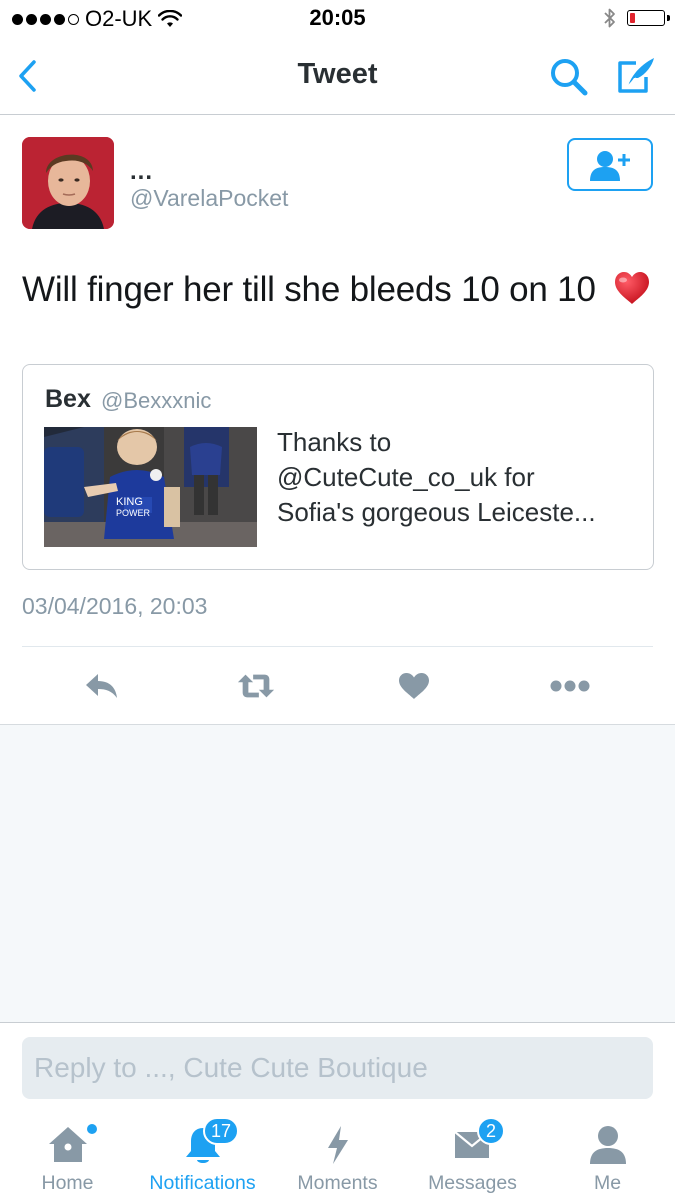 Image resolution: width=675 pixels, height=1200 pixels. I want to click on retweet-button, so click(256, 686).